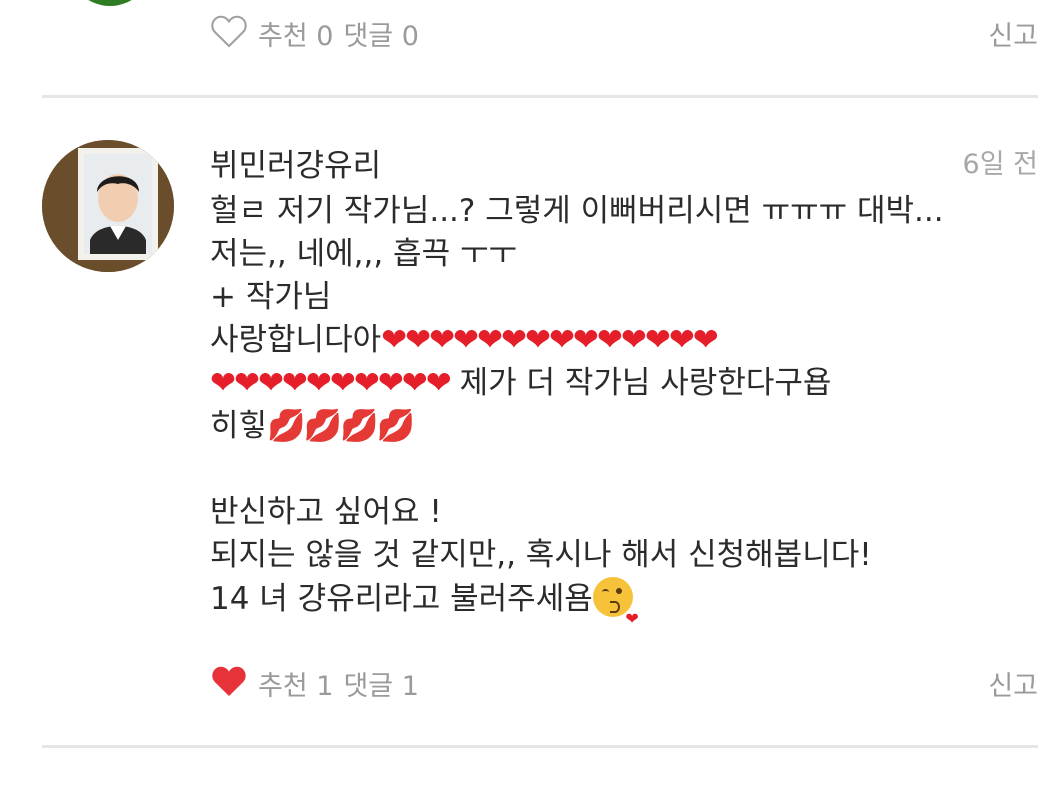 This screenshot has width=1053, height=790. What do you see at coordinates (108, 206) in the screenshot?
I see `commenter-avatar` at bounding box center [108, 206].